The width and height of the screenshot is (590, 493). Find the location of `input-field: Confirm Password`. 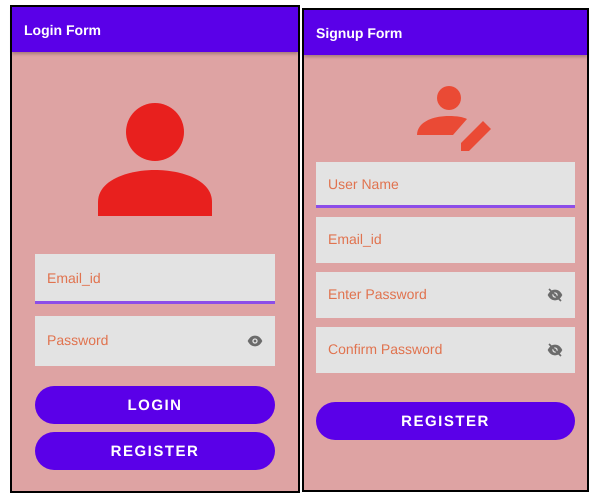

input-field: Confirm Password is located at coordinates (445, 350).